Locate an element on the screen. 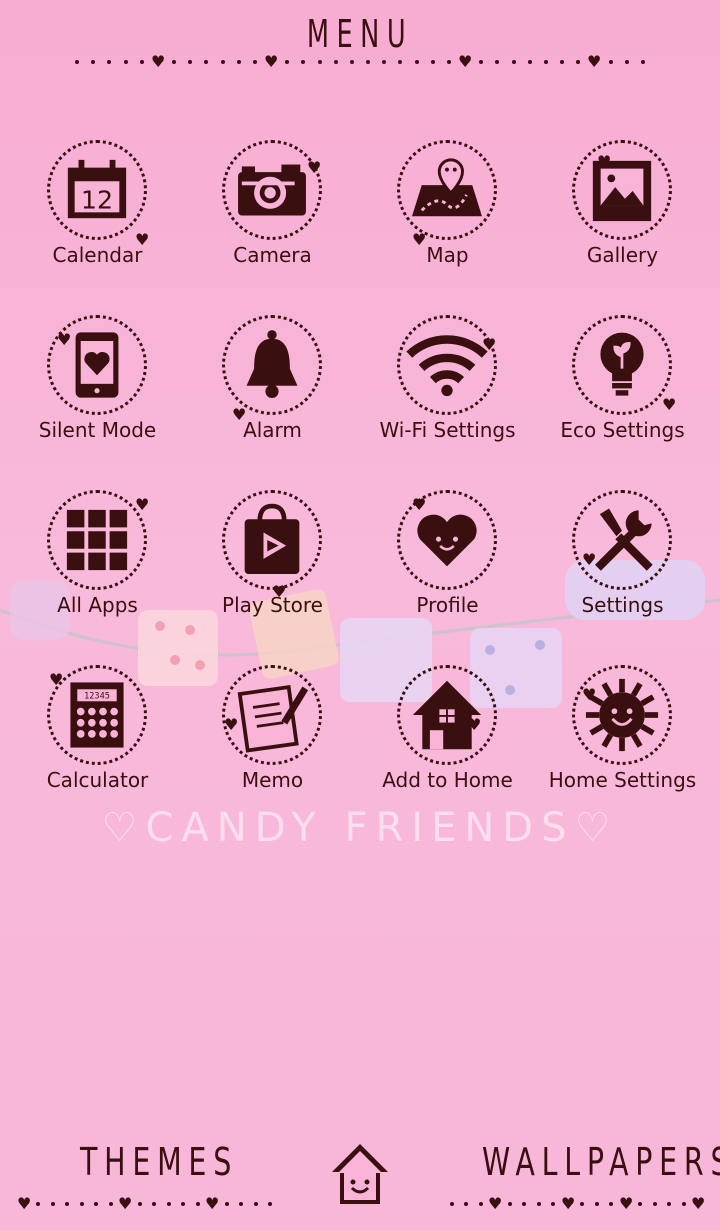 Image resolution: width=720 pixels, height=1230 pixels. app-shortcut-play-store: ♥ Play Store is located at coordinates (272, 567).